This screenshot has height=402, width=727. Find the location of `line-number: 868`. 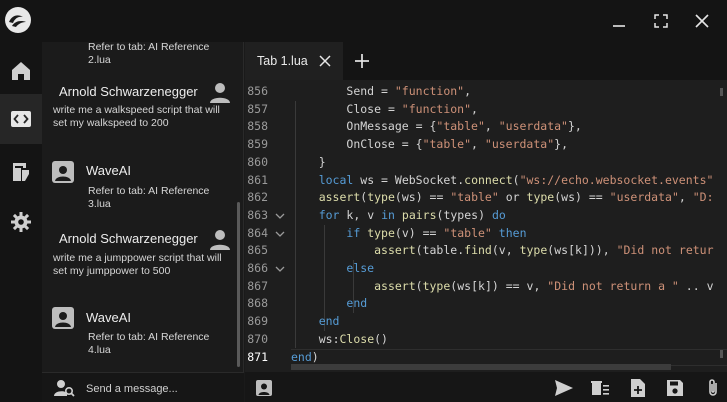

line-number: 868 is located at coordinates (257, 303).